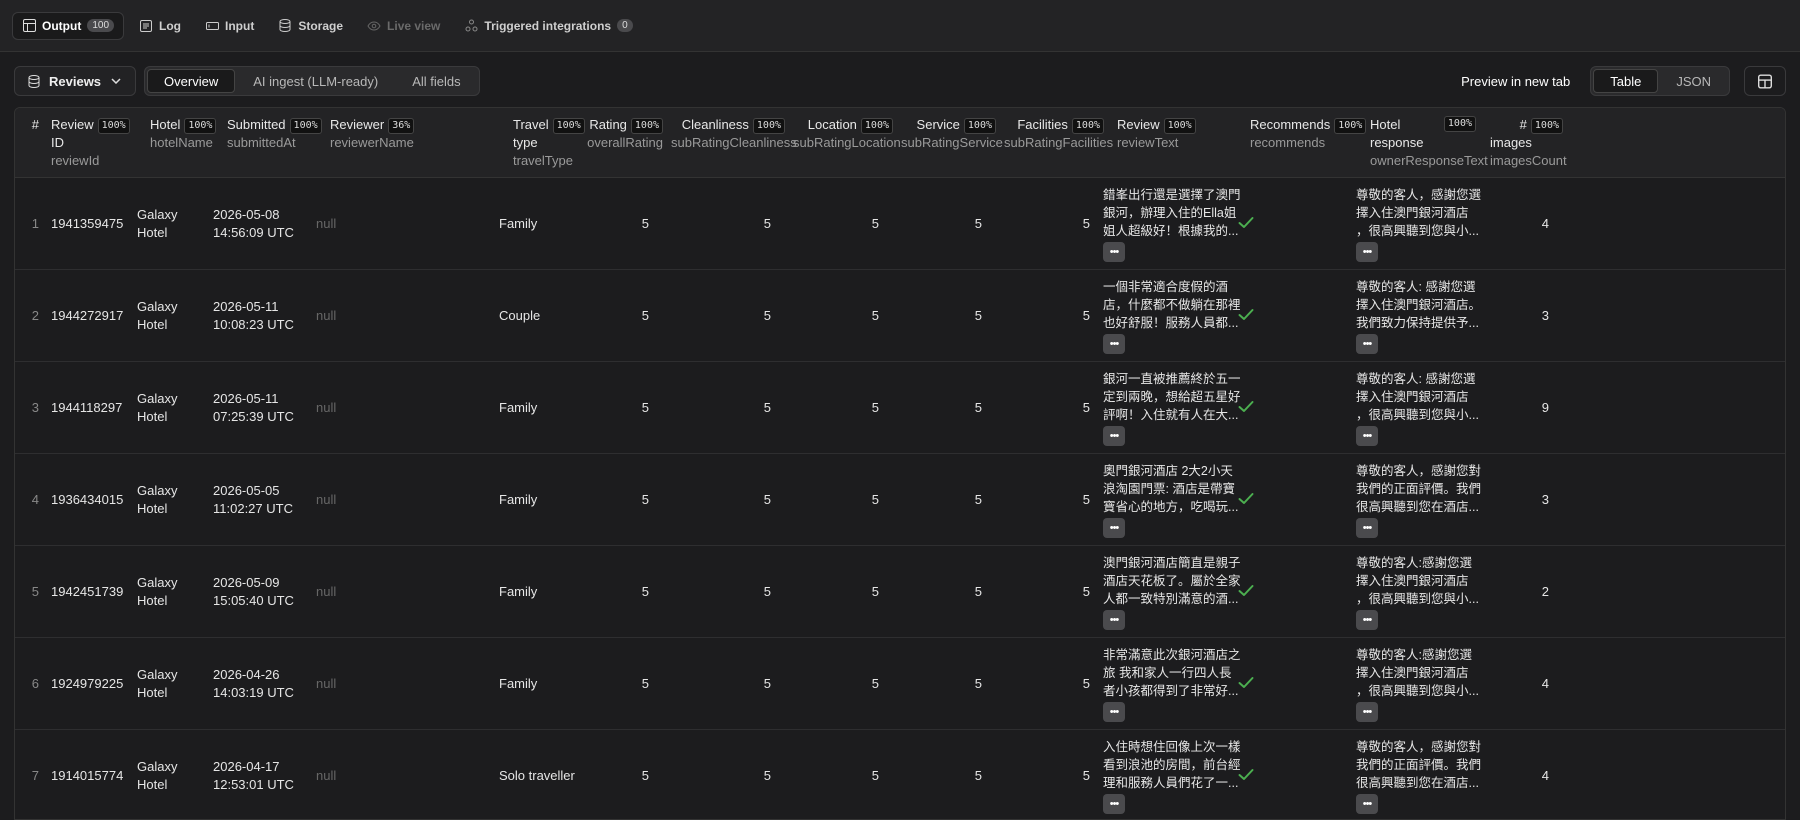  What do you see at coordinates (90, 143) in the screenshot?
I see `column-header-review-id: Review 100% ID reviewId` at bounding box center [90, 143].